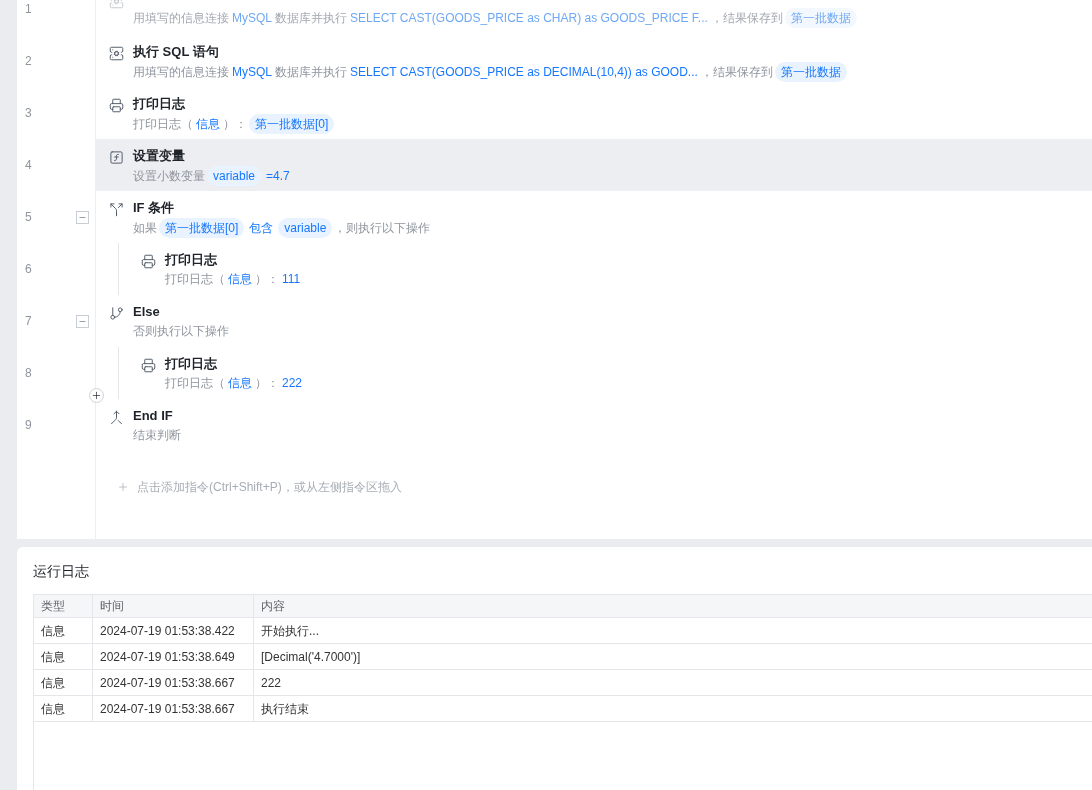  Describe the element at coordinates (278, 176) in the screenshot. I see `value-text: =4.7` at that location.